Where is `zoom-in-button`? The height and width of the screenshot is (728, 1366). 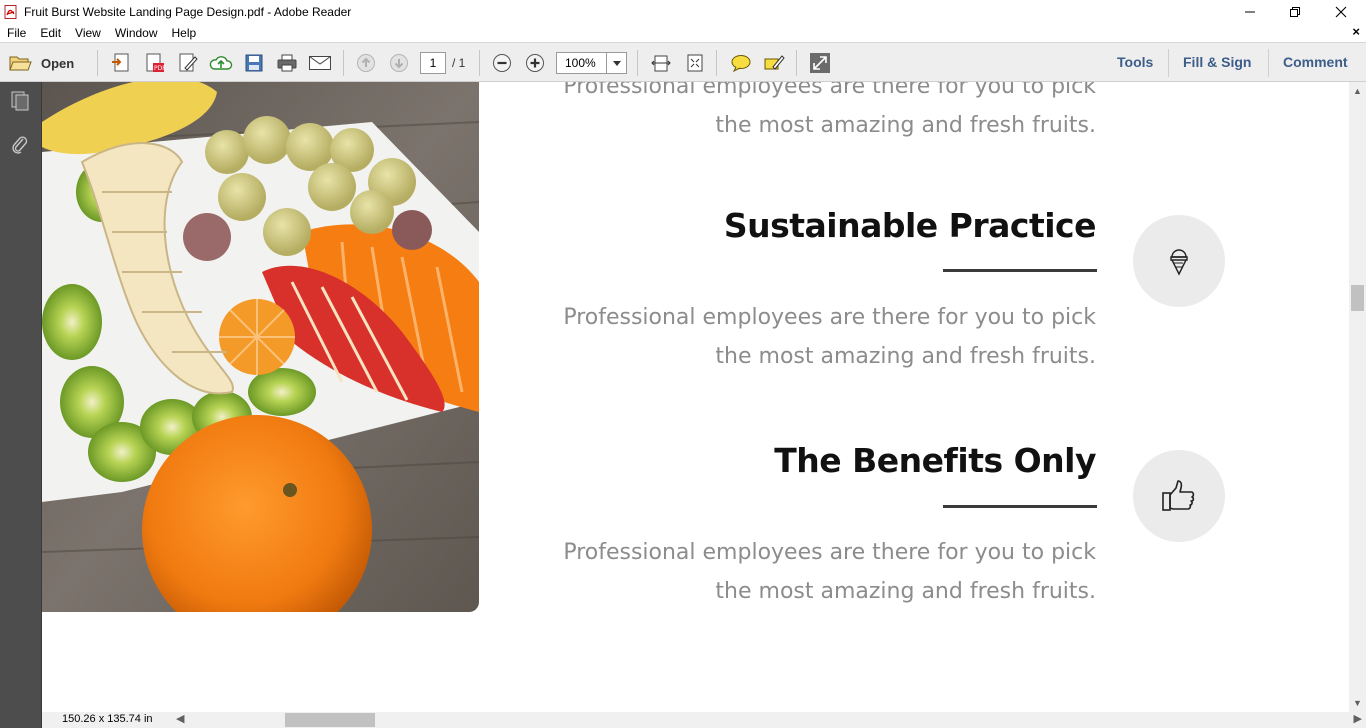 zoom-in-button is located at coordinates (535, 63).